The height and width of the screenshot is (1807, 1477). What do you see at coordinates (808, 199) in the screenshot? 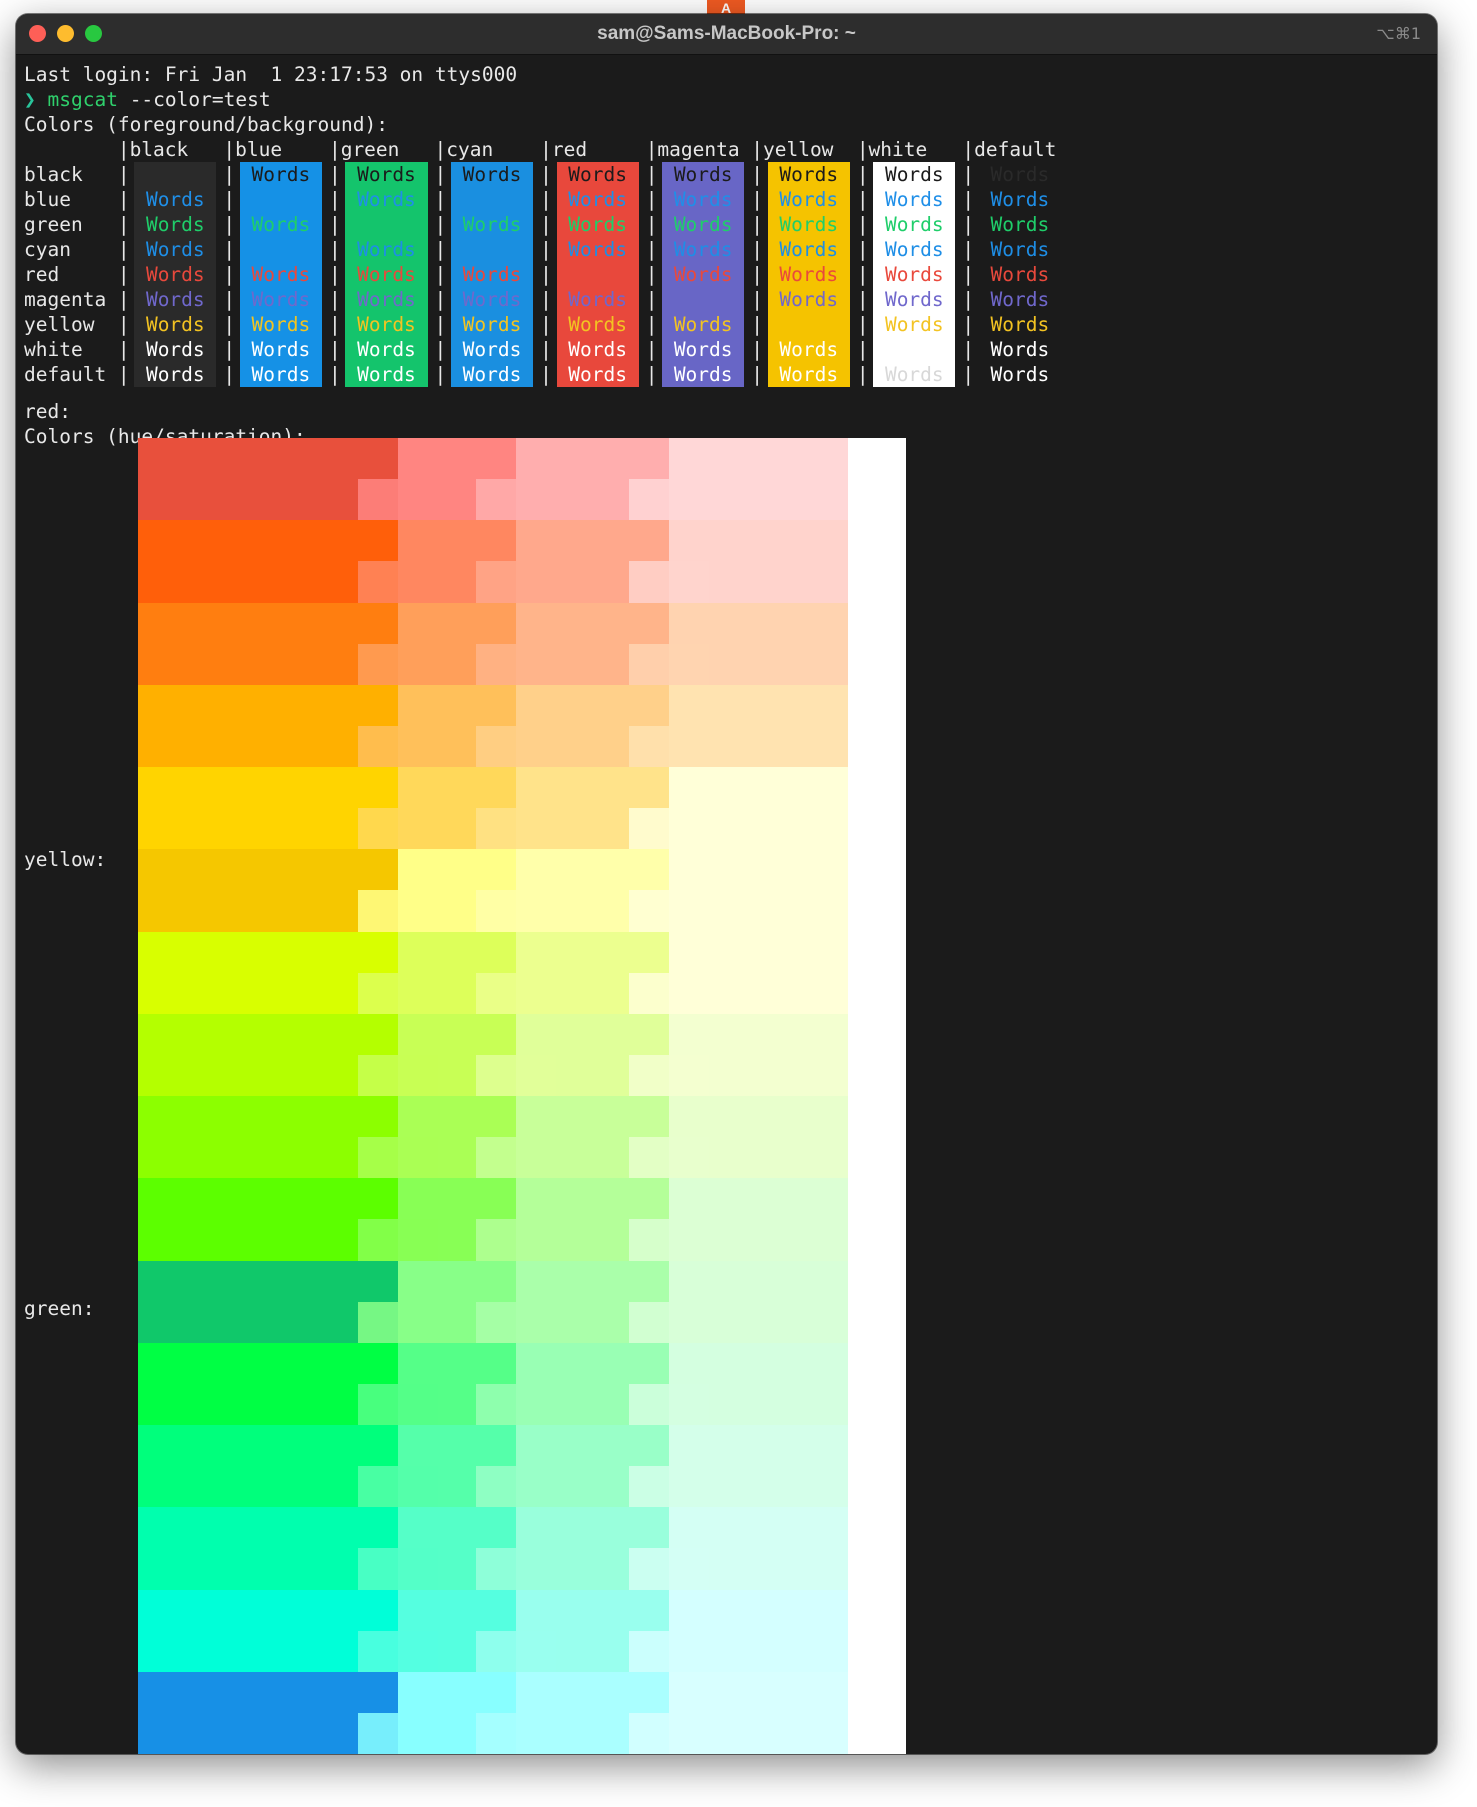
I see `color-cell-blue-on-yellow: Words` at bounding box center [808, 199].